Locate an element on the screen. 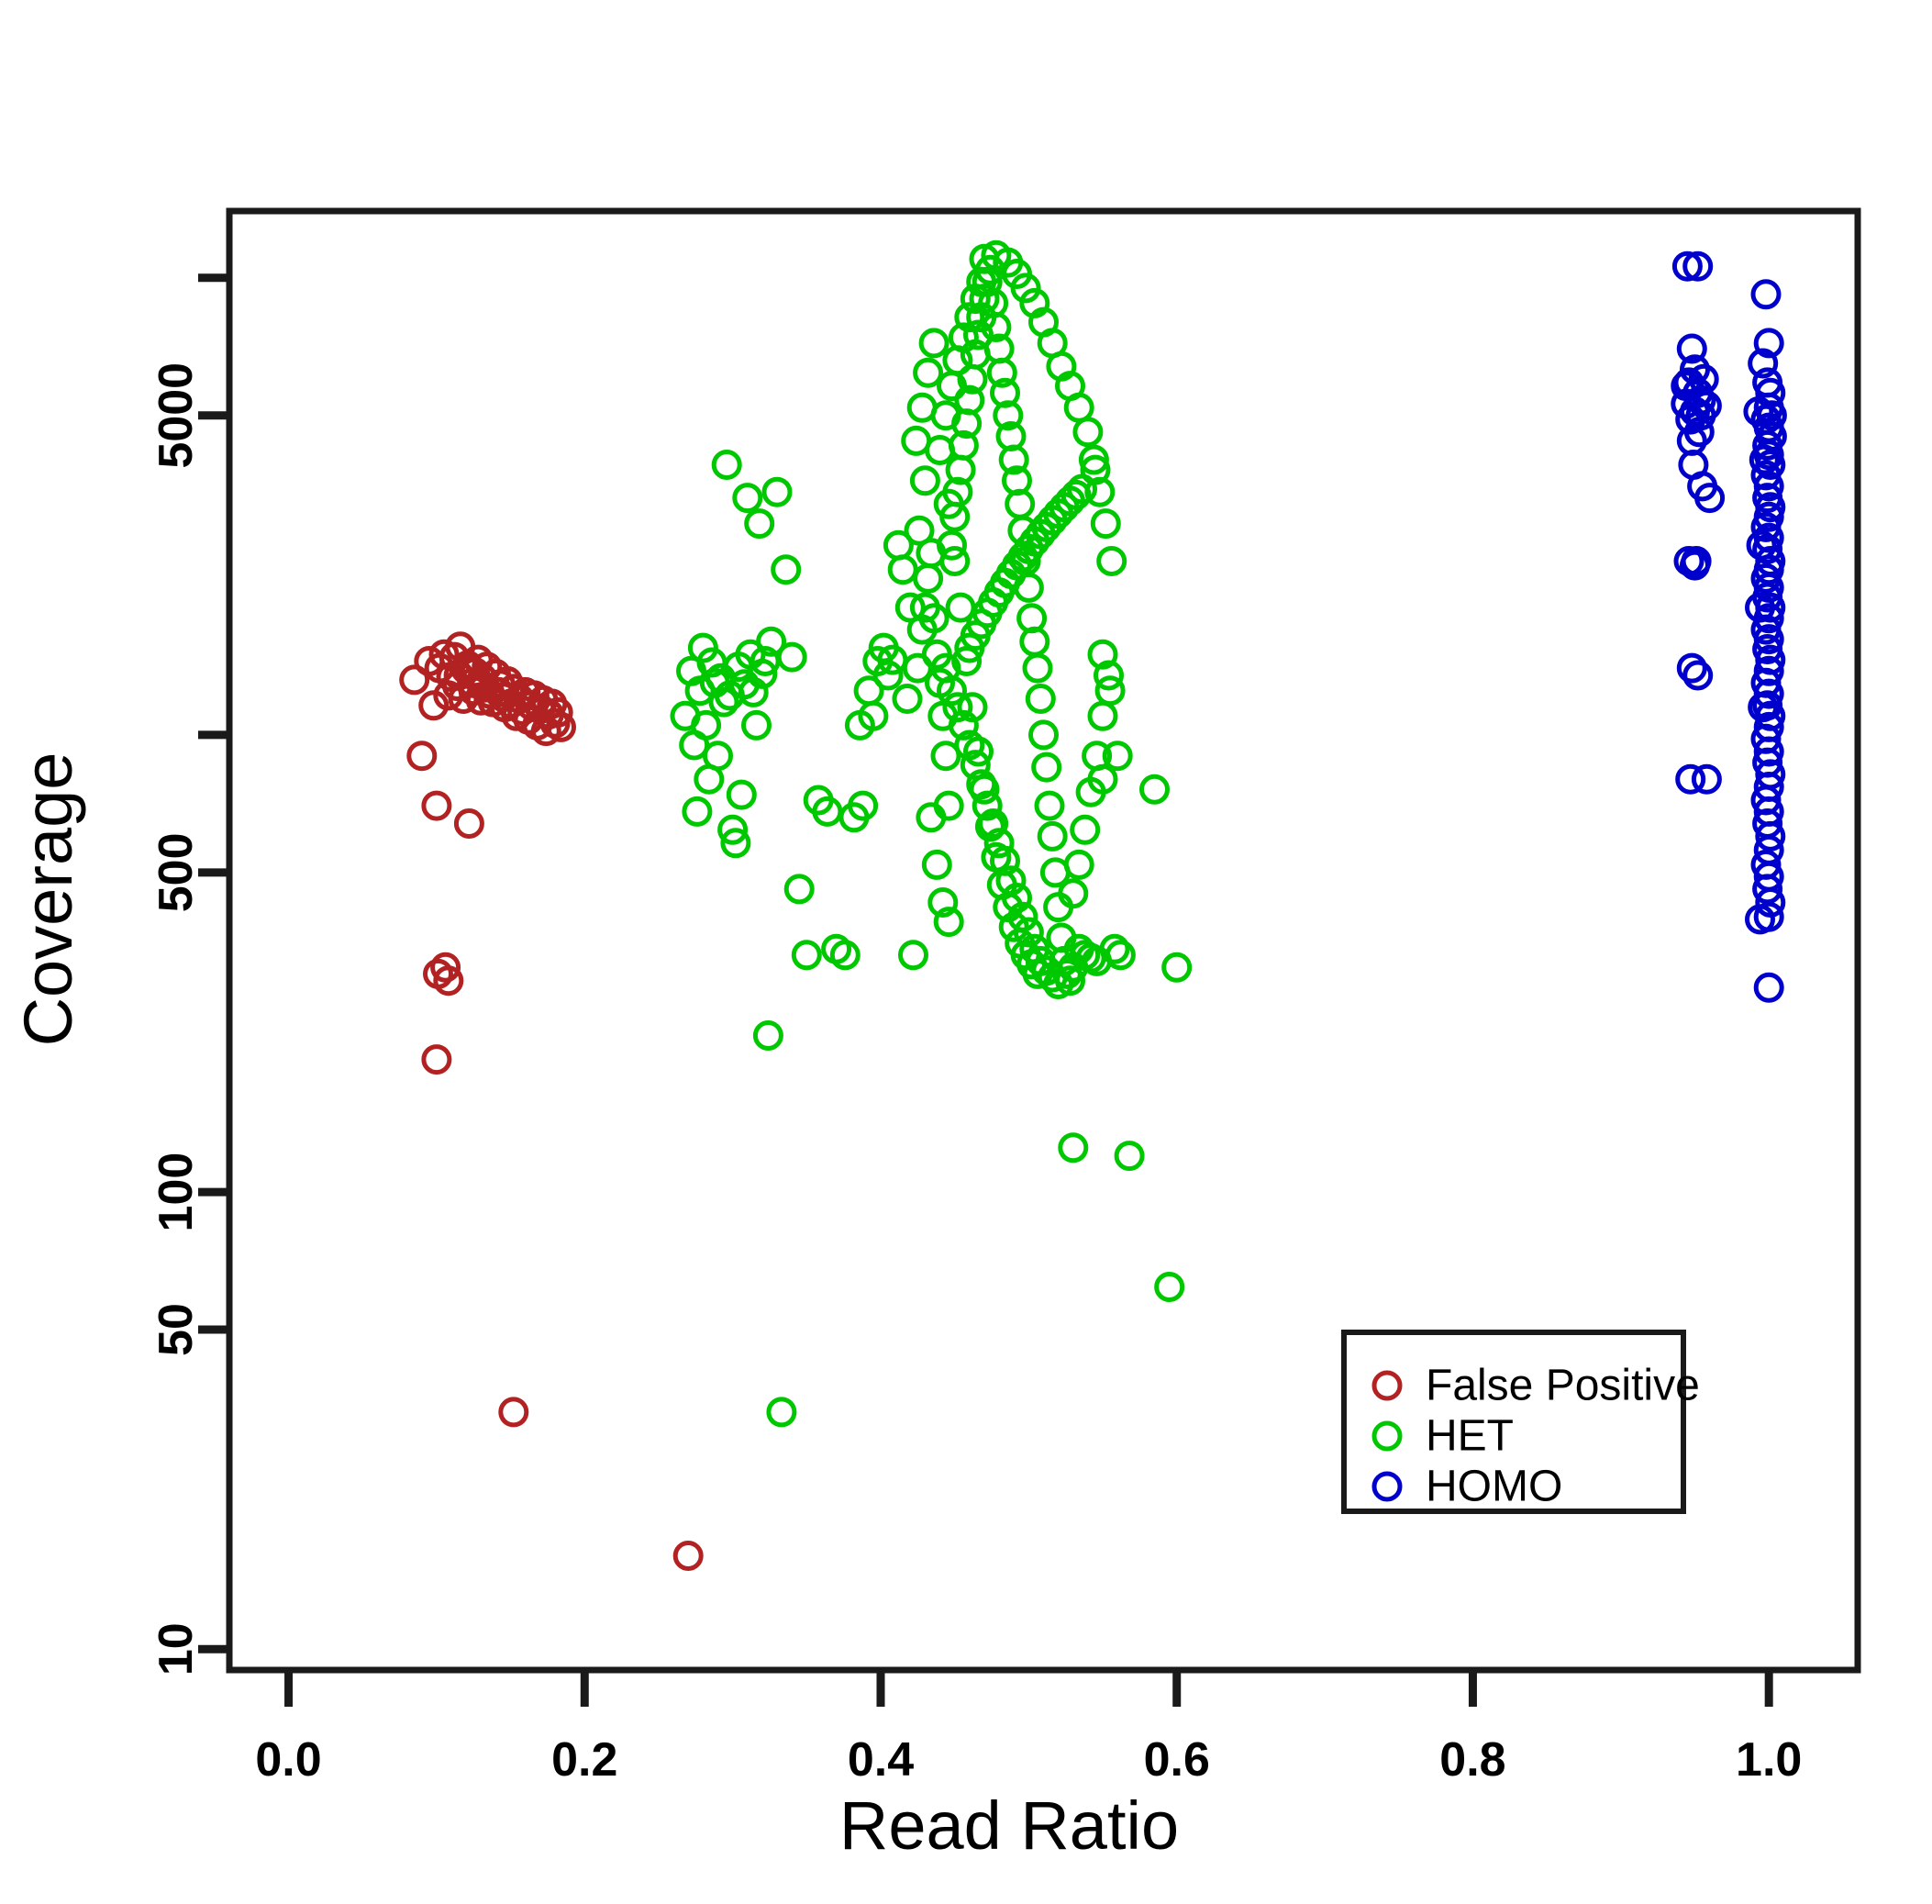  y-axis-title: Coverage is located at coordinates (48, 899).